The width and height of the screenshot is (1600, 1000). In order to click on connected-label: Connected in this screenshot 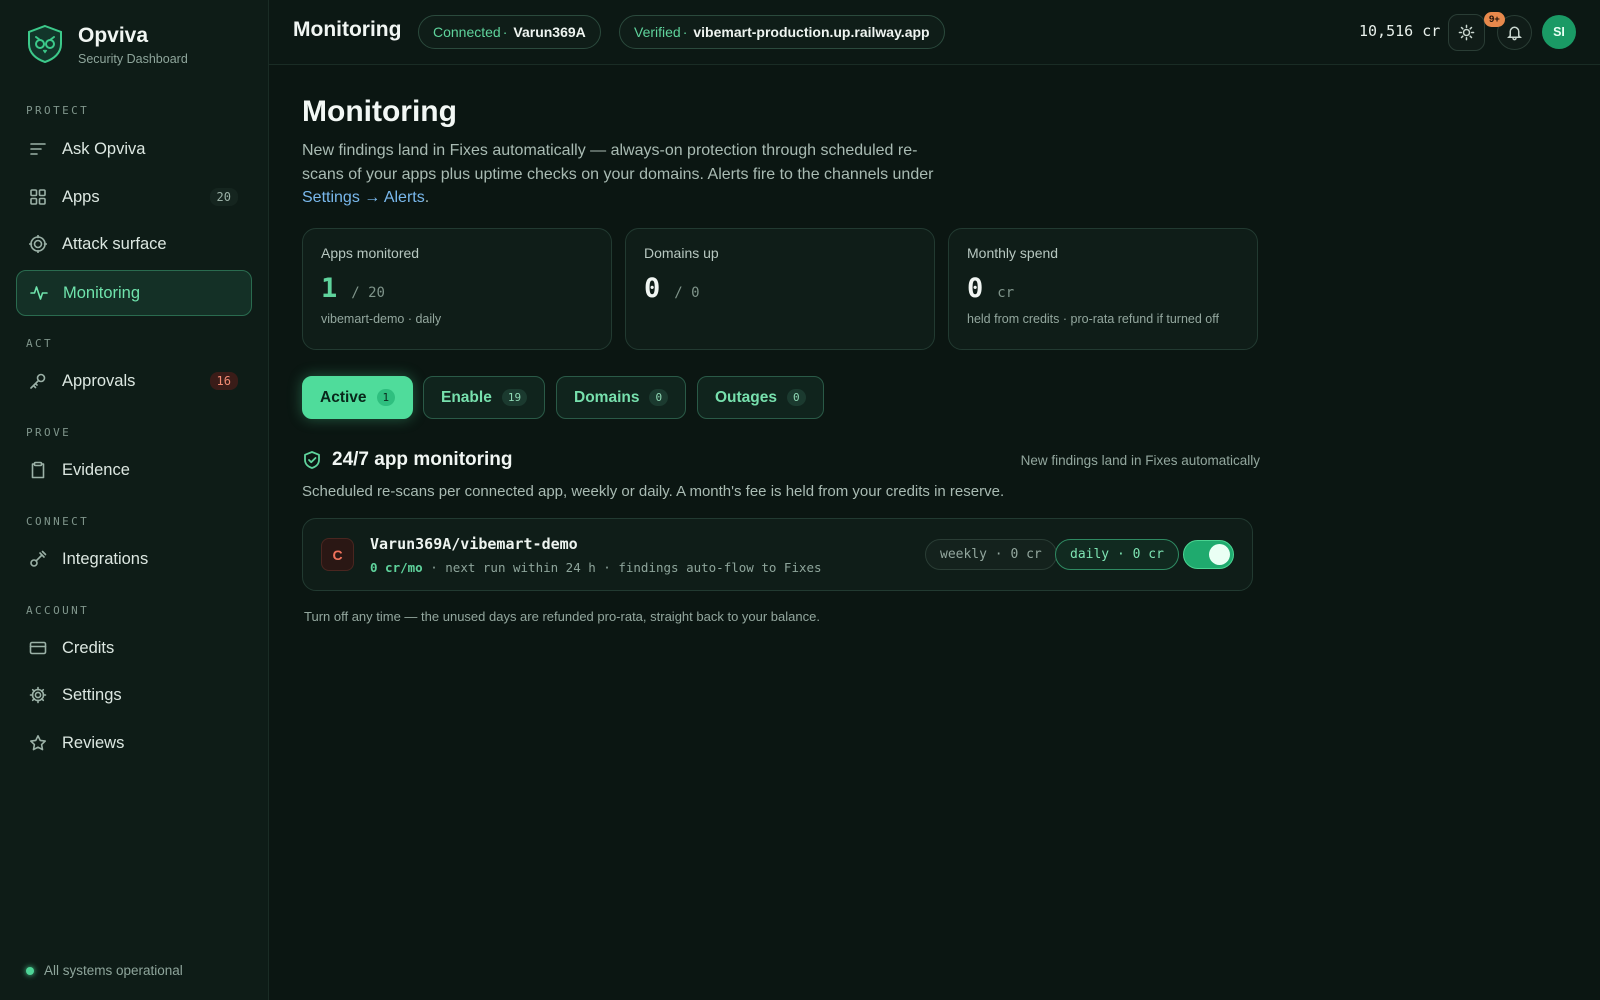, I will do `click(467, 32)`.